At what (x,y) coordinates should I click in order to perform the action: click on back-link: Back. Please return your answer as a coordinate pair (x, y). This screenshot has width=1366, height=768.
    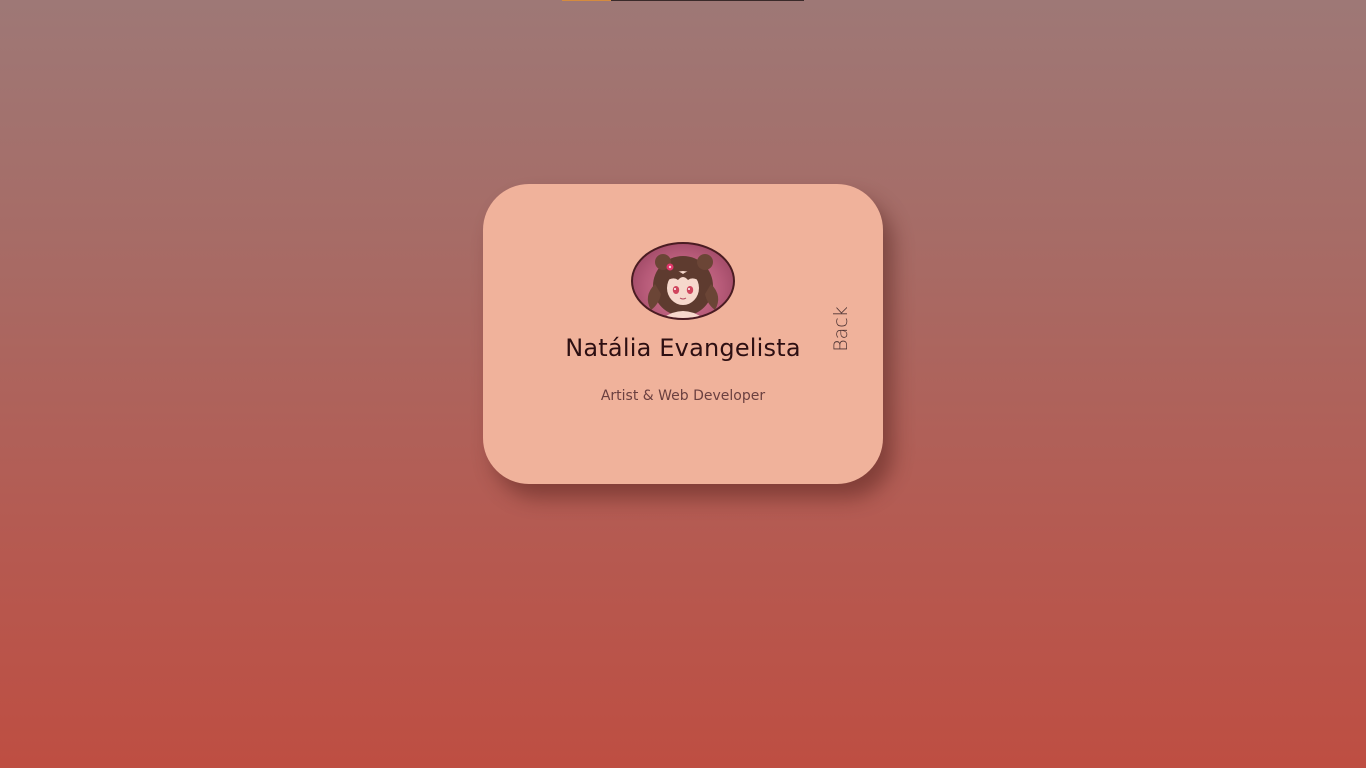
    Looking at the image, I should click on (841, 329).